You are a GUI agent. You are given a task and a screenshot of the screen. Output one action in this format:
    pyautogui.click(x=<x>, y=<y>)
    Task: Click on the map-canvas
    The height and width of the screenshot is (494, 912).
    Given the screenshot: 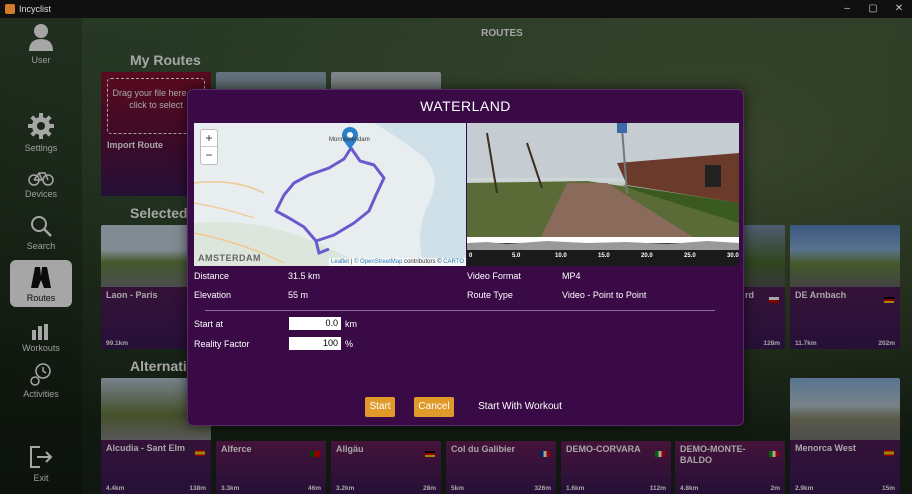 What is the action you would take?
    pyautogui.click(x=330, y=194)
    